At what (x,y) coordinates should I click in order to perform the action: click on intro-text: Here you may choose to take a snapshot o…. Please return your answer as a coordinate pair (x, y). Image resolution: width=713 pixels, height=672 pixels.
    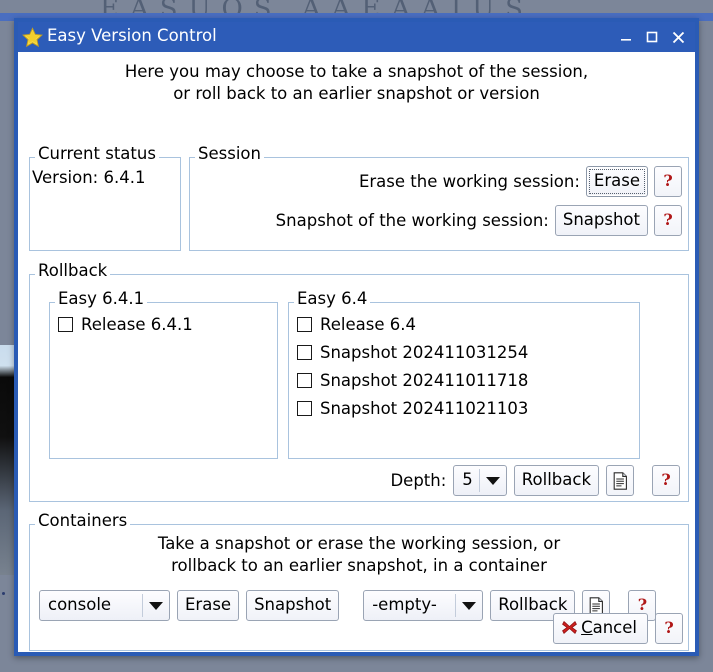
    Looking at the image, I should click on (356, 81).